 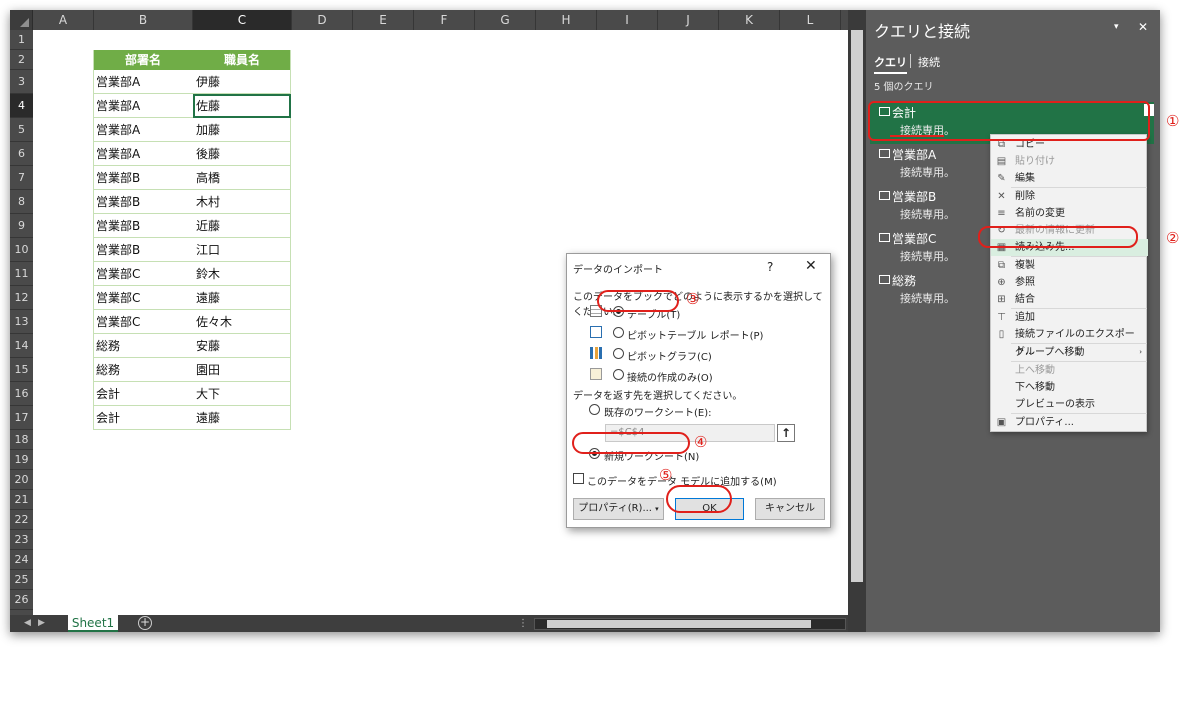 I want to click on merge-icon: ⊞, so click(x=1001, y=299).